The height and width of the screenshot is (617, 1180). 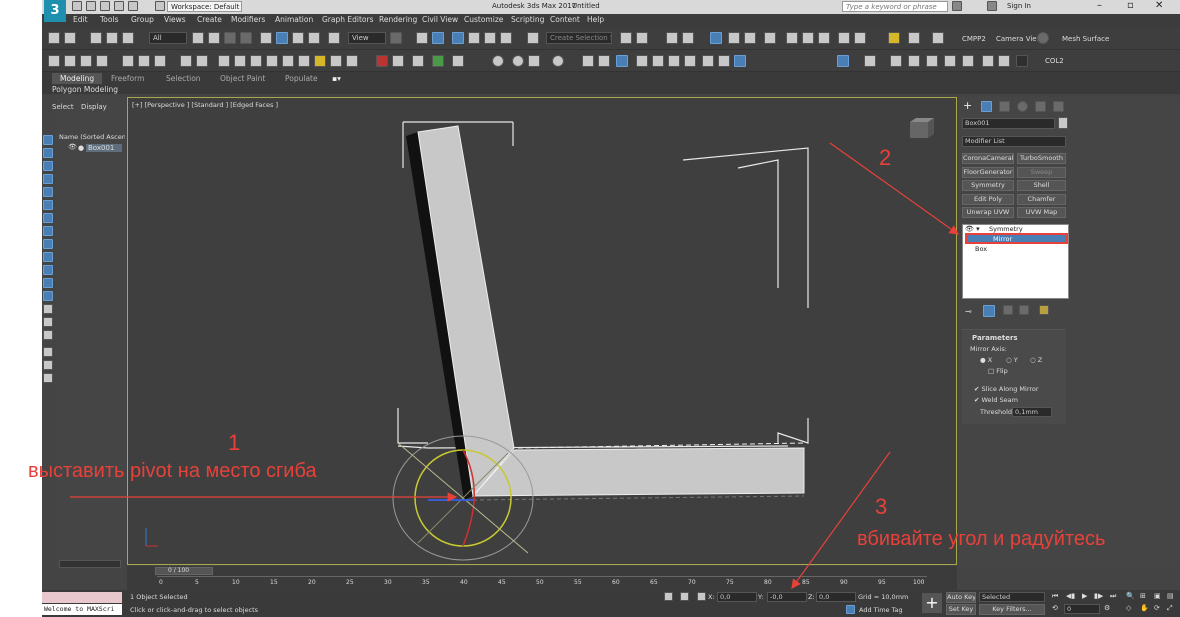 What do you see at coordinates (1019, 39) in the screenshot?
I see `camera-view-button: Camera View` at bounding box center [1019, 39].